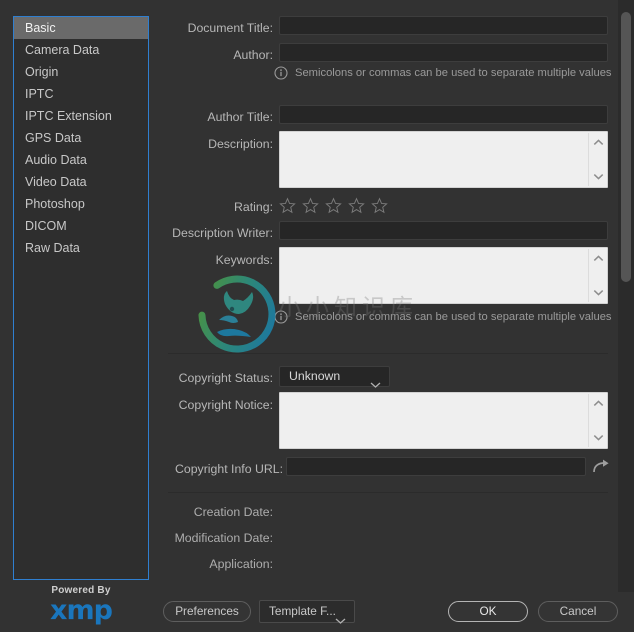  Describe the element at coordinates (443, 230) in the screenshot. I see `description-writer-input` at that location.